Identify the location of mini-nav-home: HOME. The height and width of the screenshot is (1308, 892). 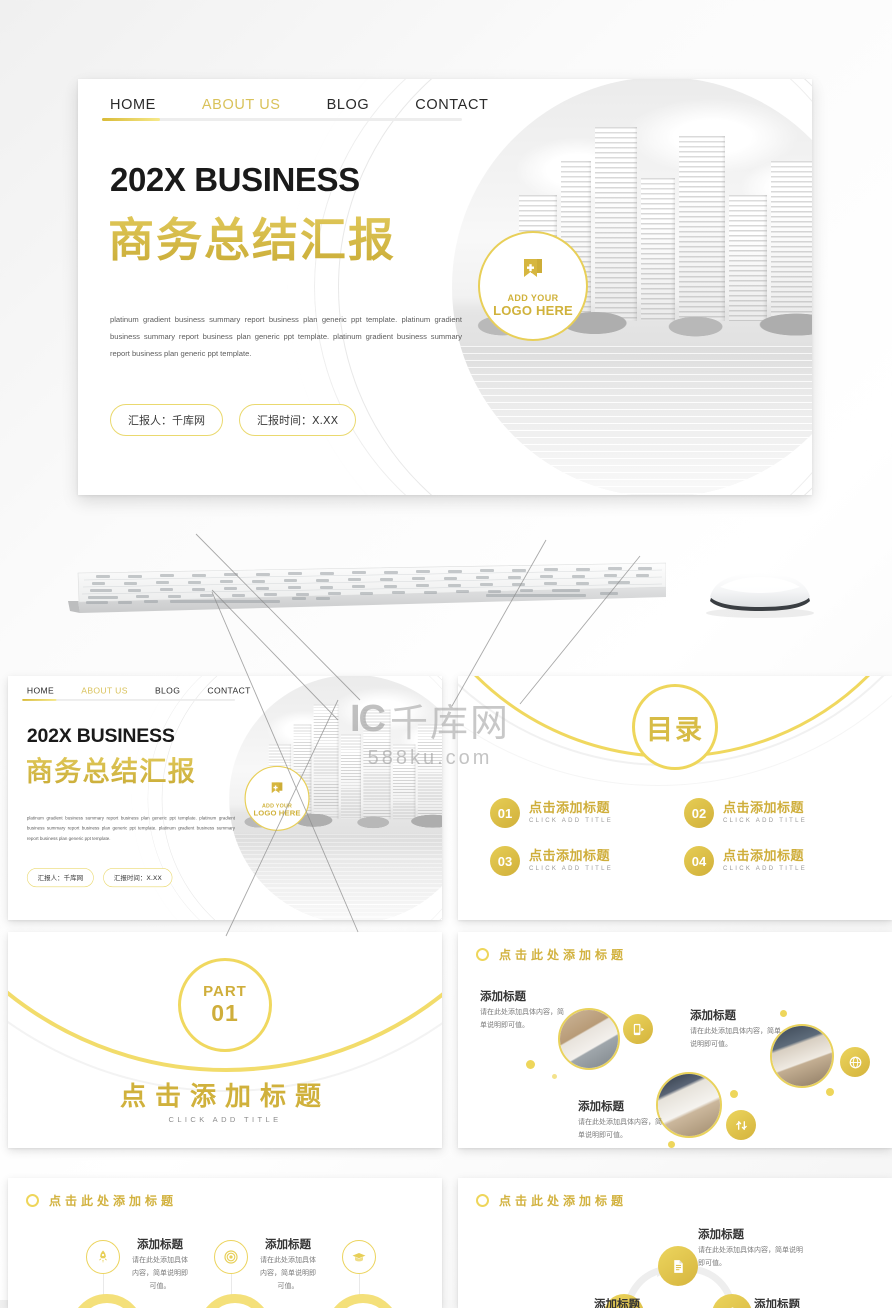
(40, 691).